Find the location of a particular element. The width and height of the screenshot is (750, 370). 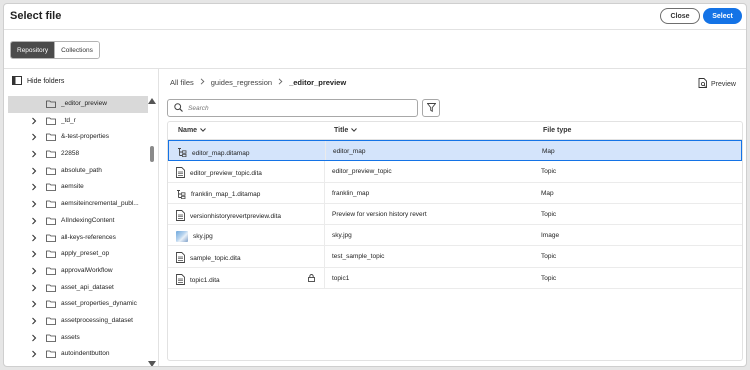

file-name: sample_topic.dita is located at coordinates (215, 259).